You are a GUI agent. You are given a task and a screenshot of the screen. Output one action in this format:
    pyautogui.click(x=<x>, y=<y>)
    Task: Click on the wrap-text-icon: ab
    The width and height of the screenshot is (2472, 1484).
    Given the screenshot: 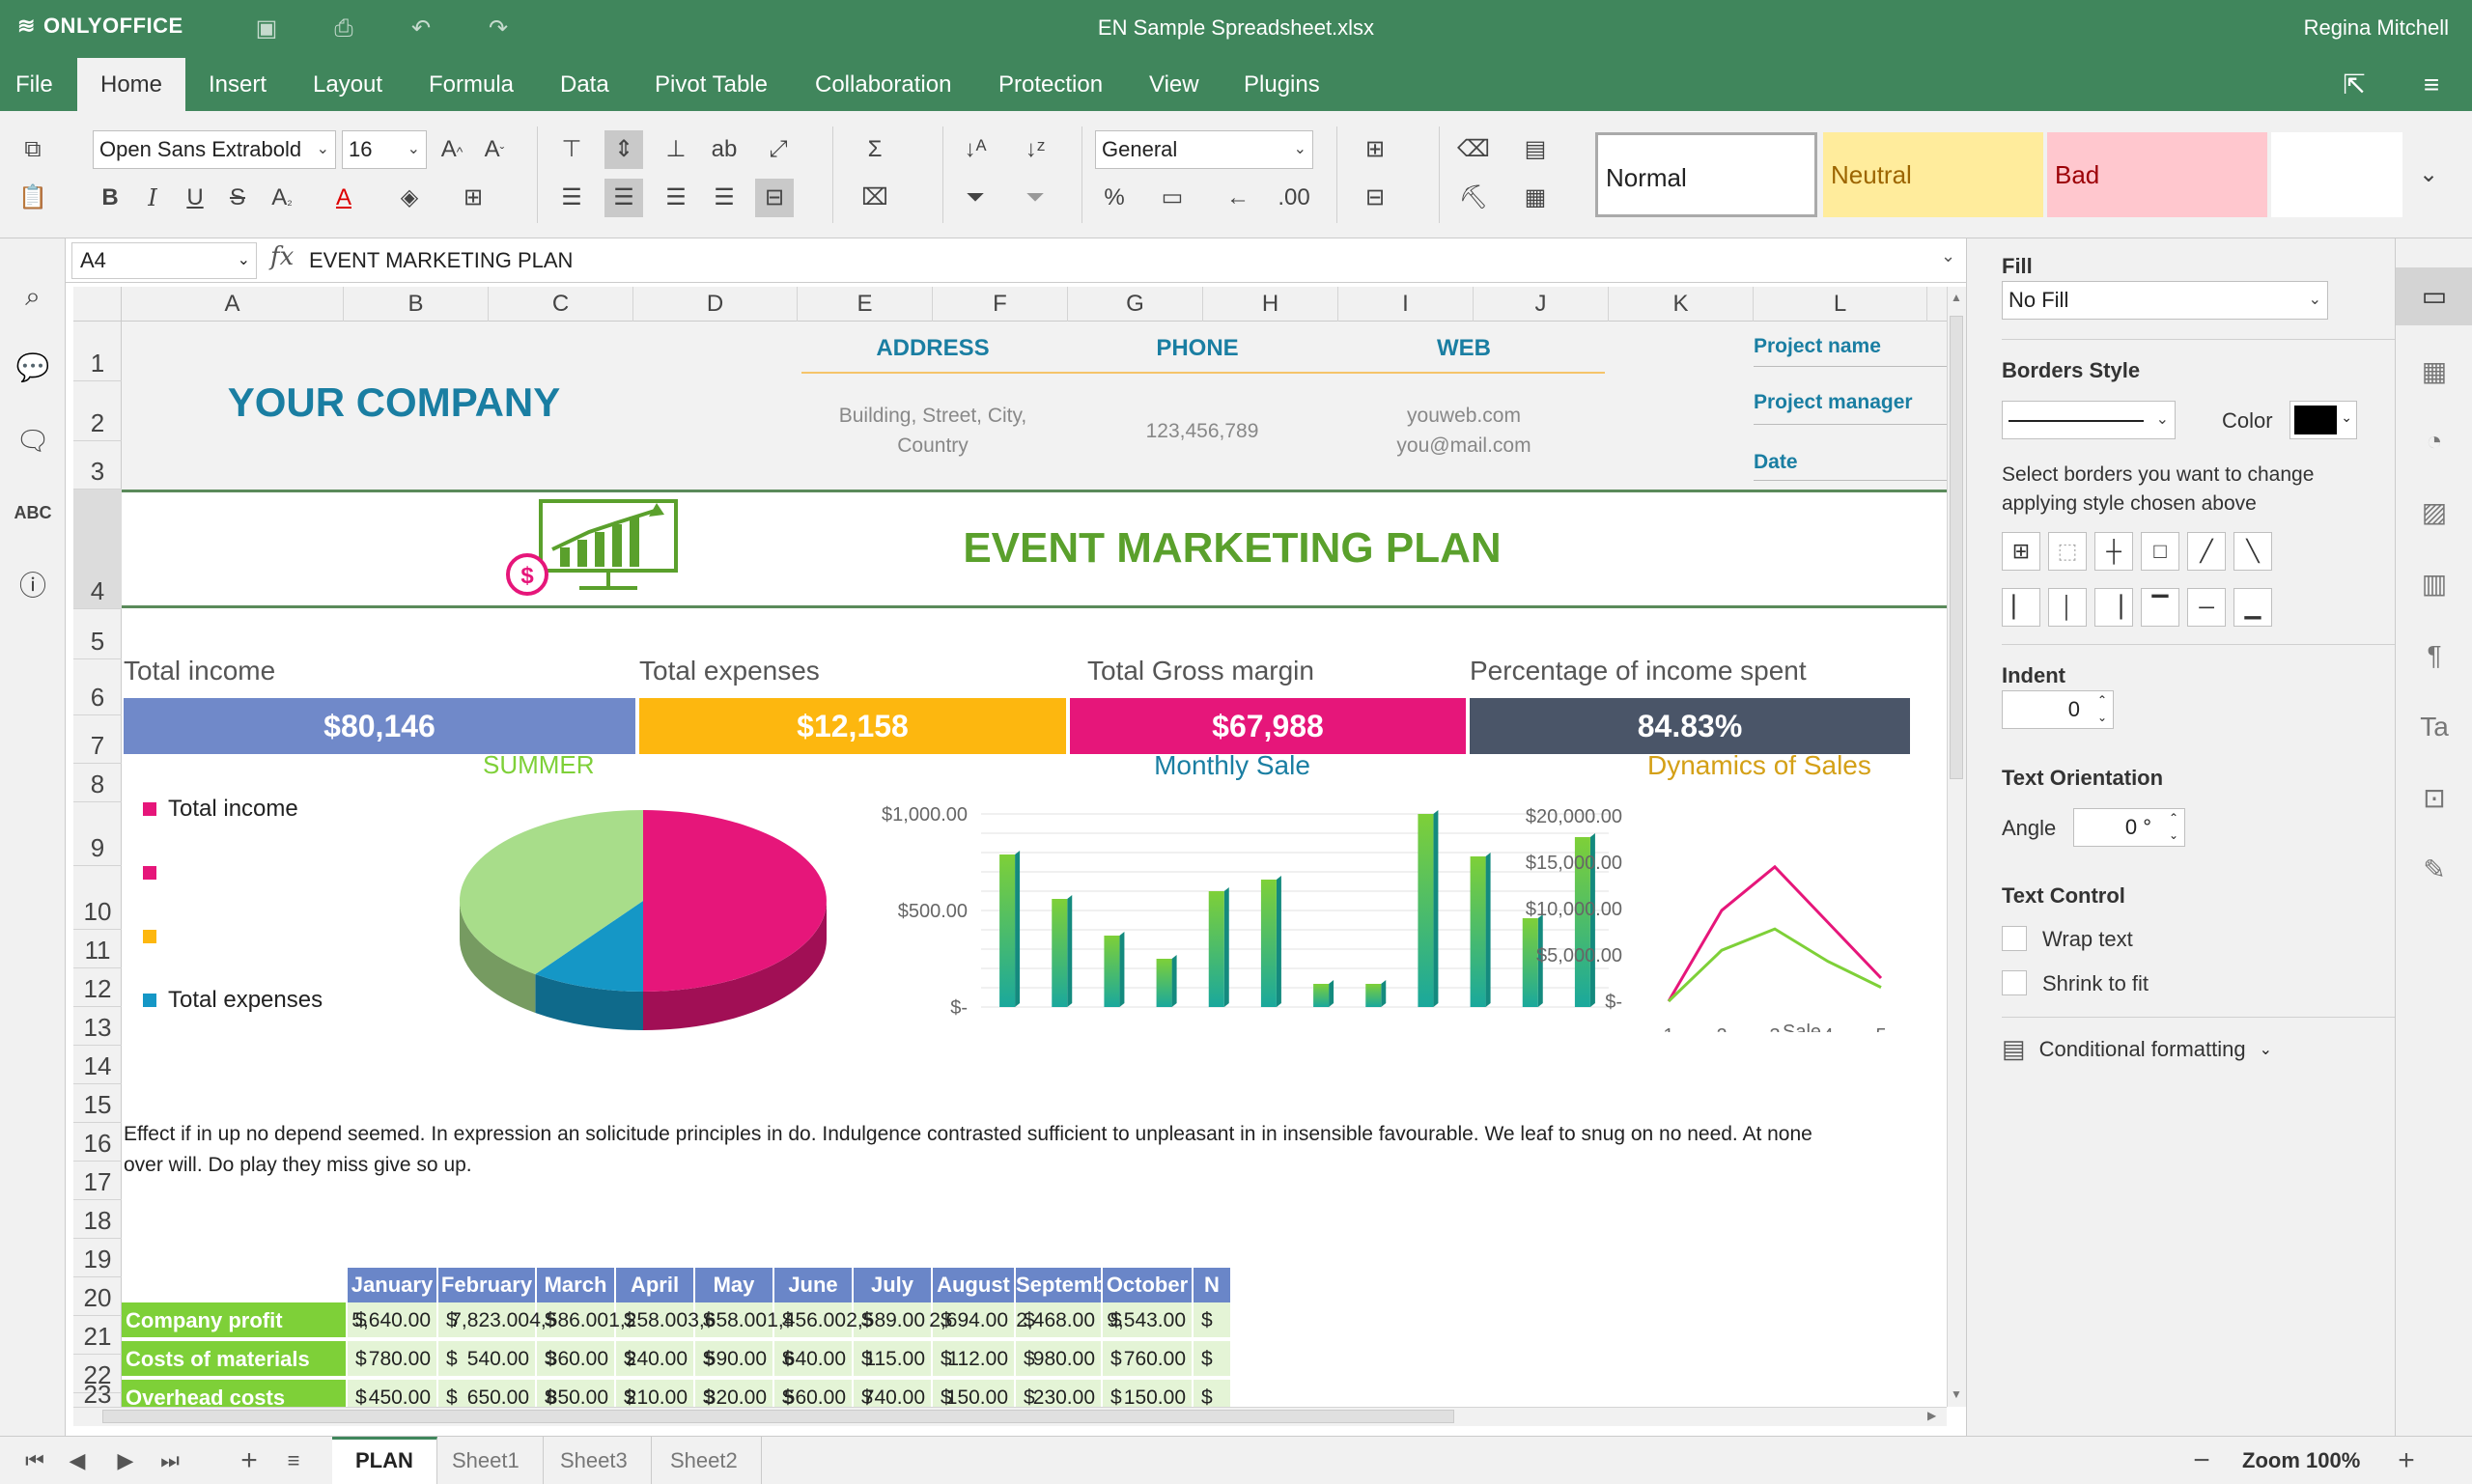 What is the action you would take?
    pyautogui.click(x=724, y=150)
    